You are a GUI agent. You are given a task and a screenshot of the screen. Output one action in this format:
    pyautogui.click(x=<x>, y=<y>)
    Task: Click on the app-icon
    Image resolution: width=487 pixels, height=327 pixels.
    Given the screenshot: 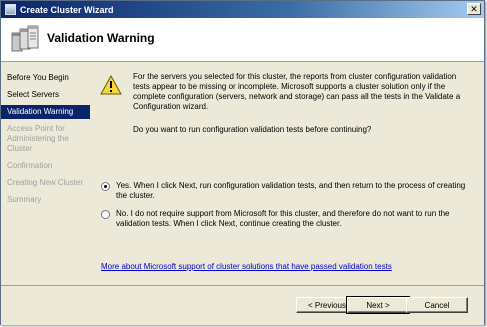 What is the action you would take?
    pyautogui.click(x=10, y=9)
    